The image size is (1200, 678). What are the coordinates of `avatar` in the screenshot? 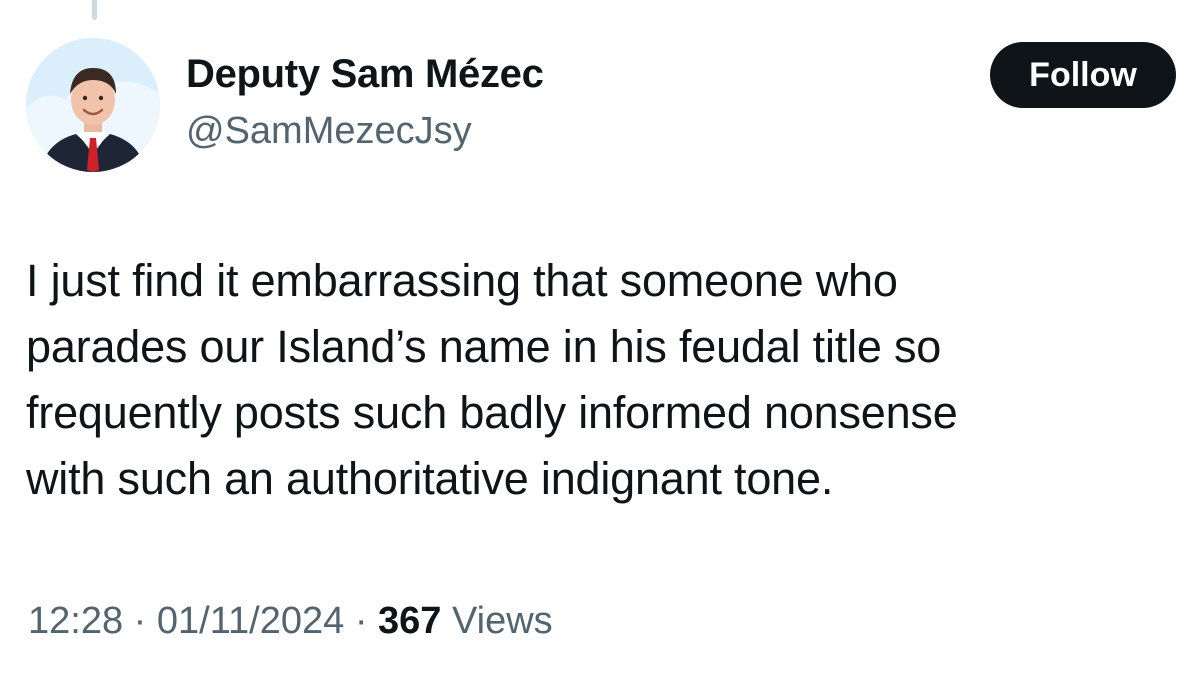 It's located at (93, 105).